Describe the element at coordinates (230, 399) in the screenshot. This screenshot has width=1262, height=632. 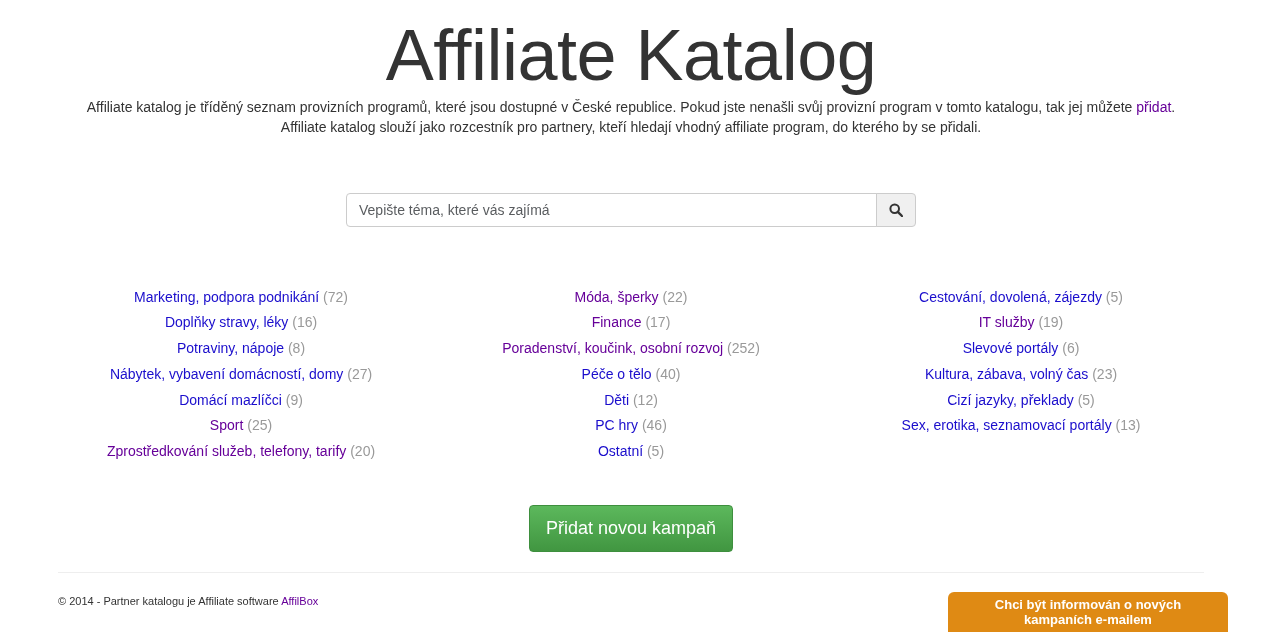
I see `category-link: Domácí mazlíčci` at that location.